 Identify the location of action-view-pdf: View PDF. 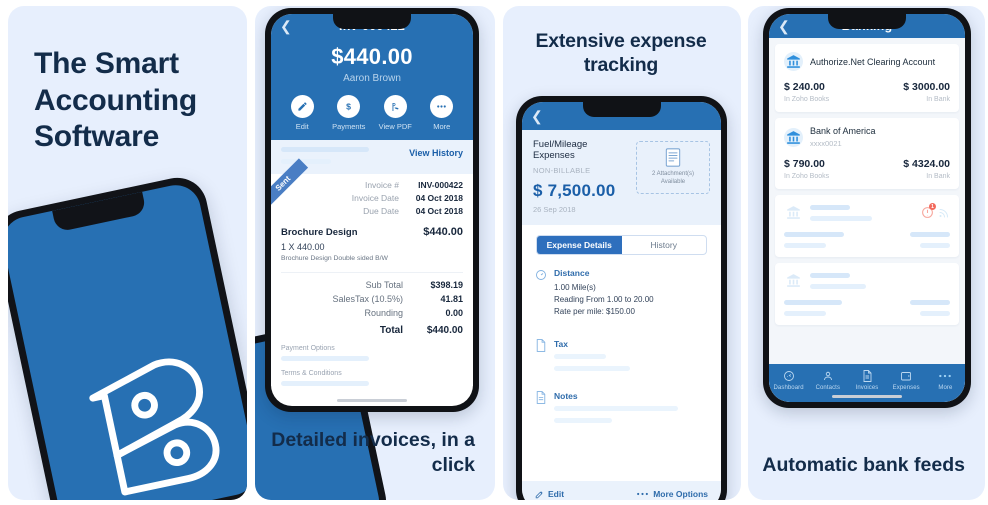
(395, 113).